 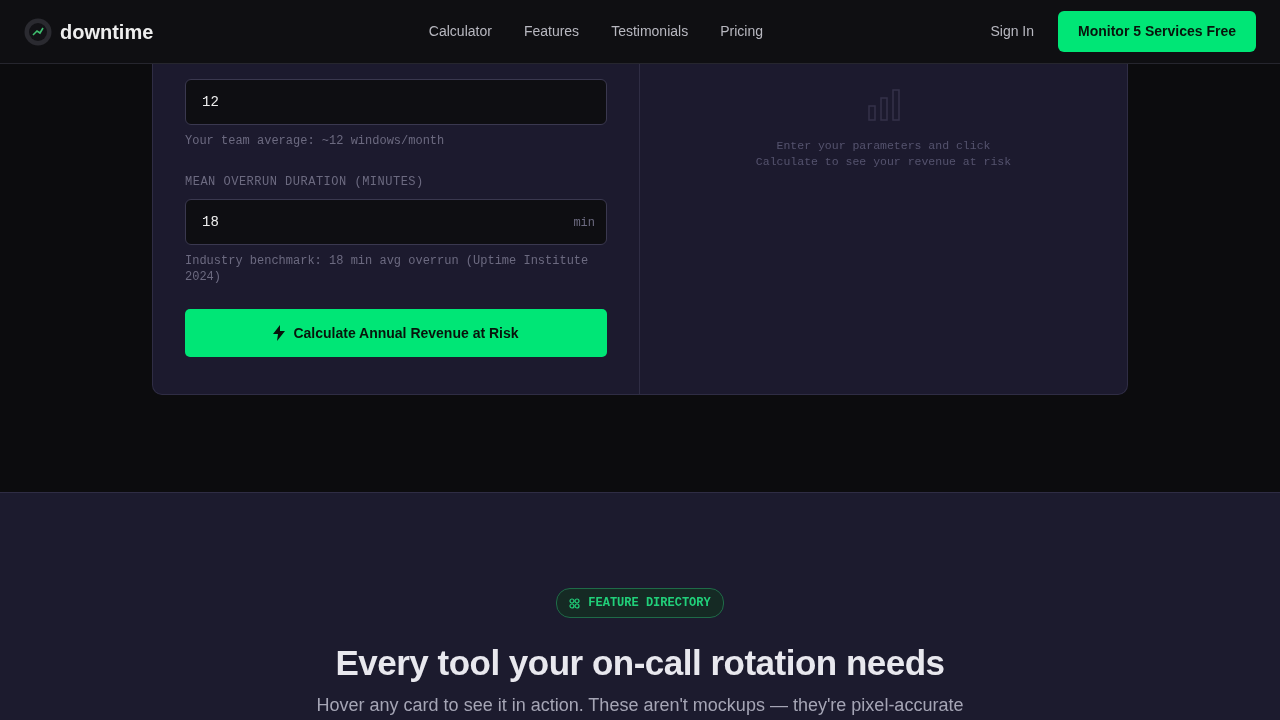 I want to click on empty-state-text: Calculate to see your revenue at risk, so click(x=883, y=162).